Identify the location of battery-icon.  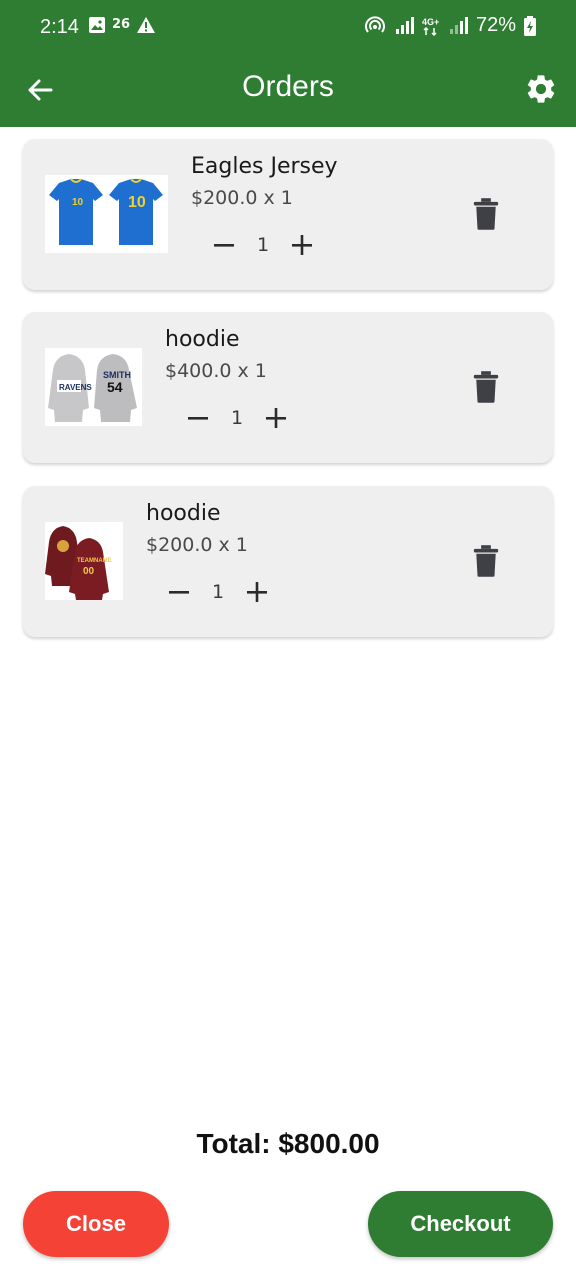
(530, 25).